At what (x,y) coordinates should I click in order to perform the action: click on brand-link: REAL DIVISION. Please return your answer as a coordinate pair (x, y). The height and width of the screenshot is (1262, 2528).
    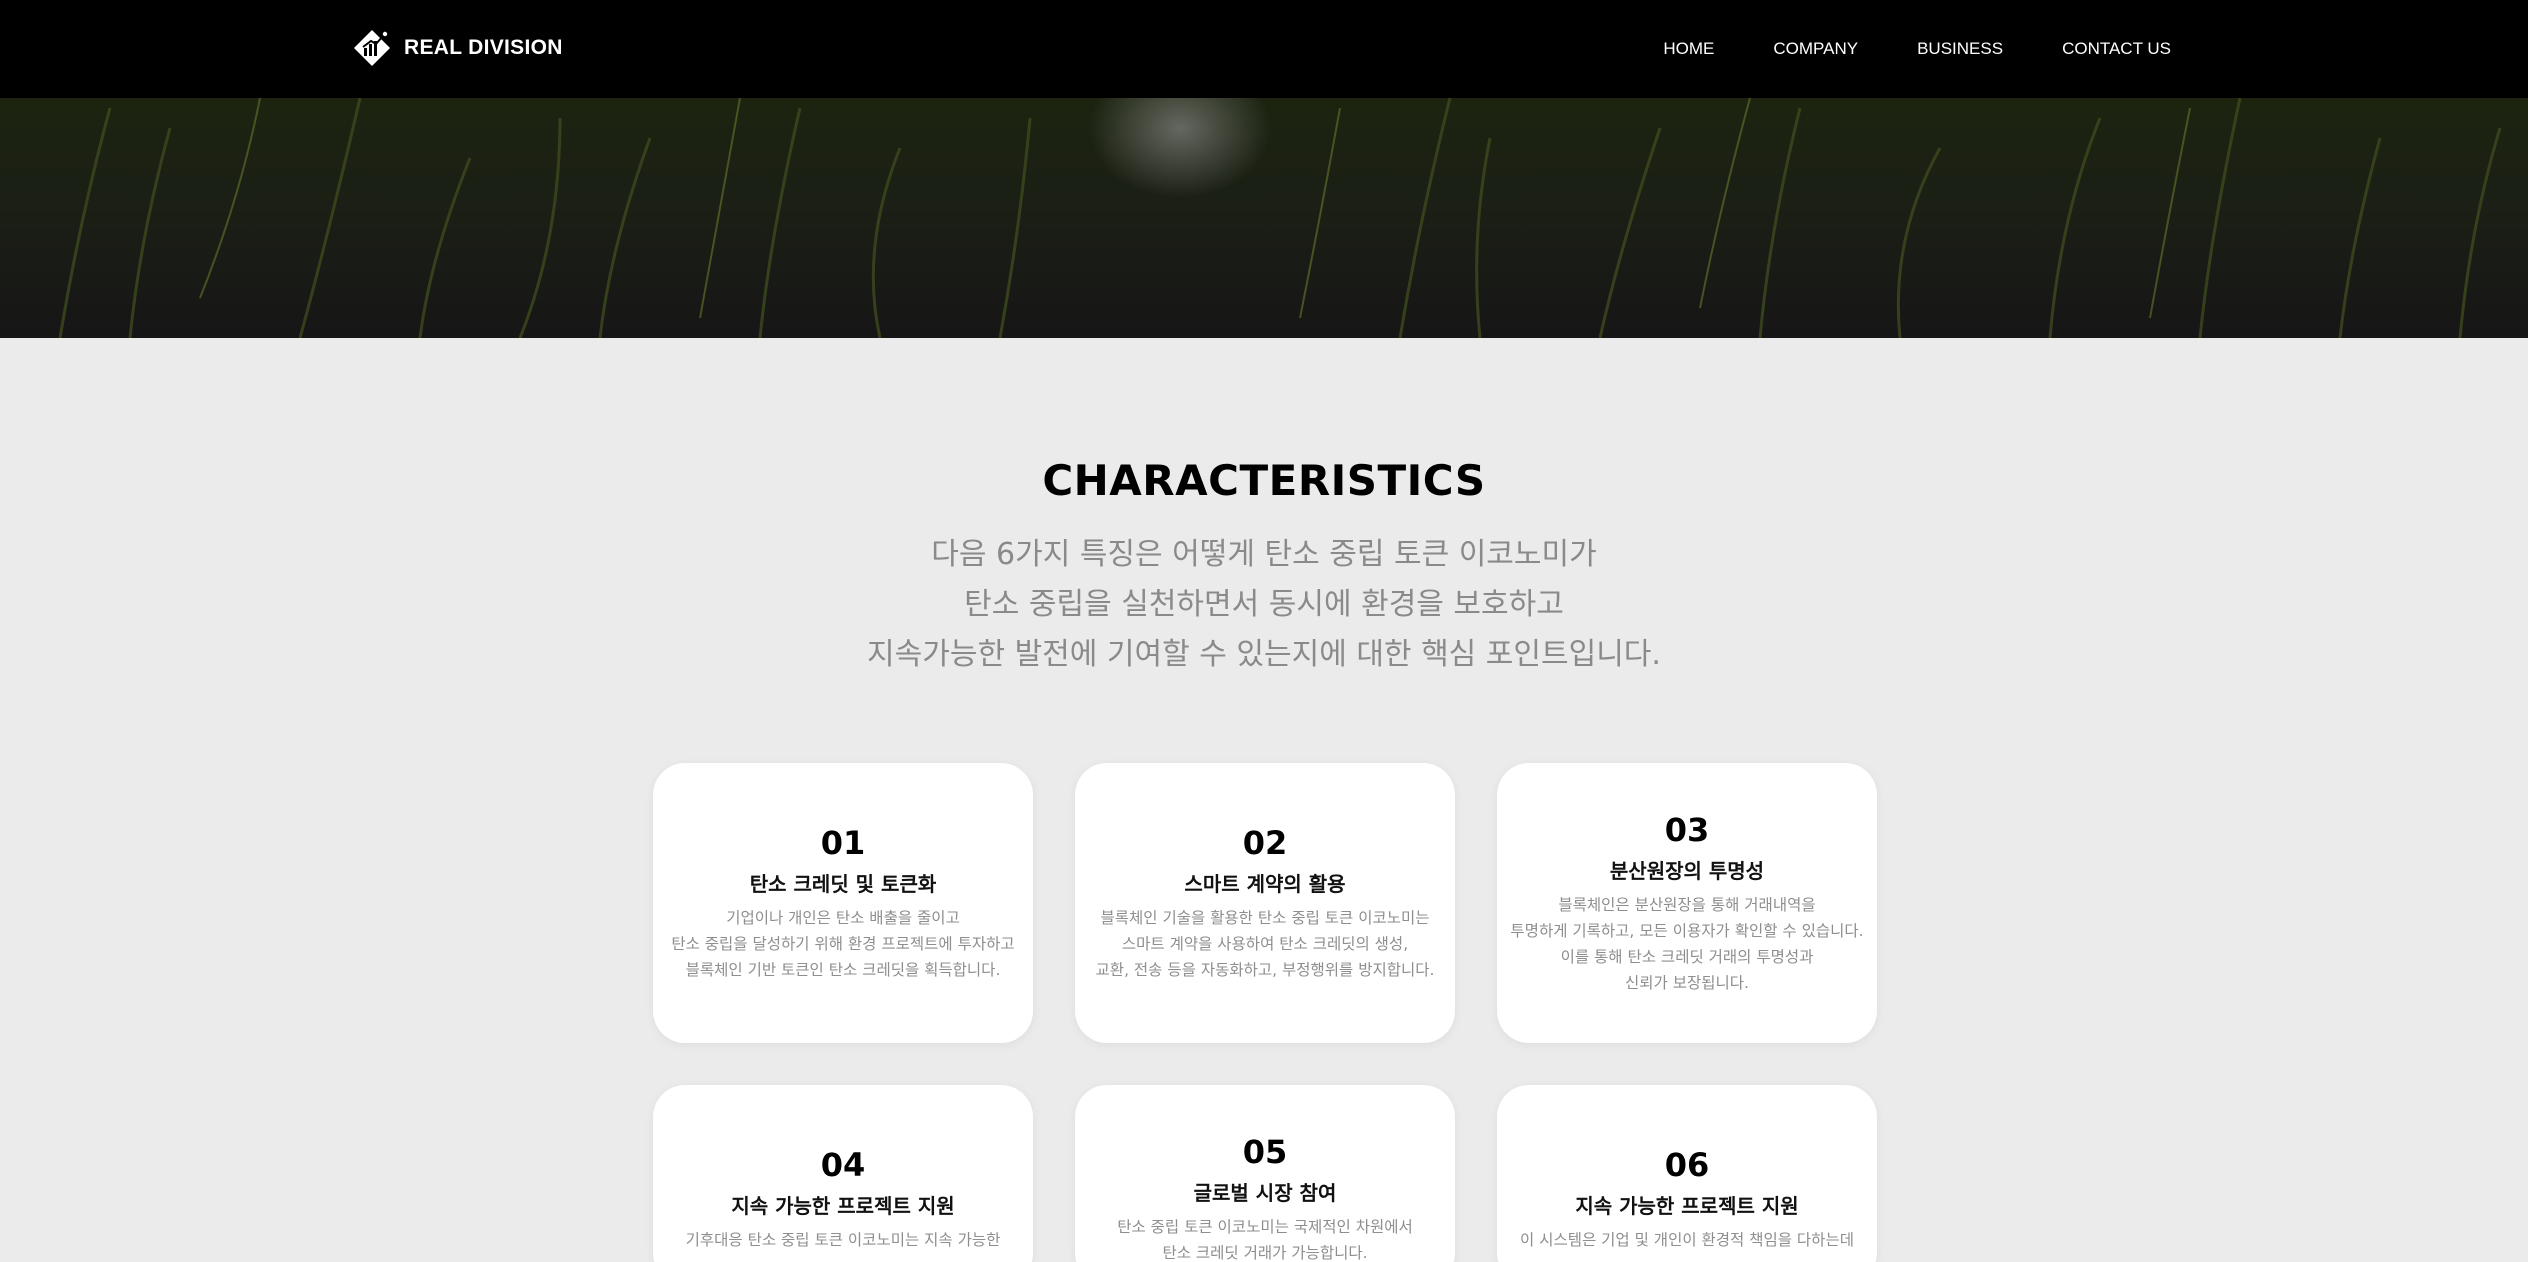
    Looking at the image, I should click on (457, 48).